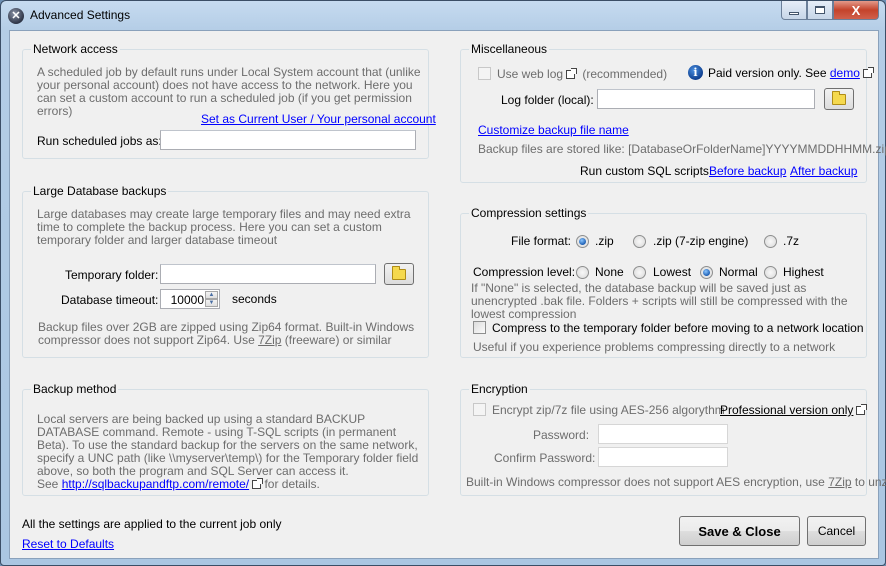 The width and height of the screenshot is (886, 566). I want to click on use-web-log-label: Use web log, so click(530, 74).